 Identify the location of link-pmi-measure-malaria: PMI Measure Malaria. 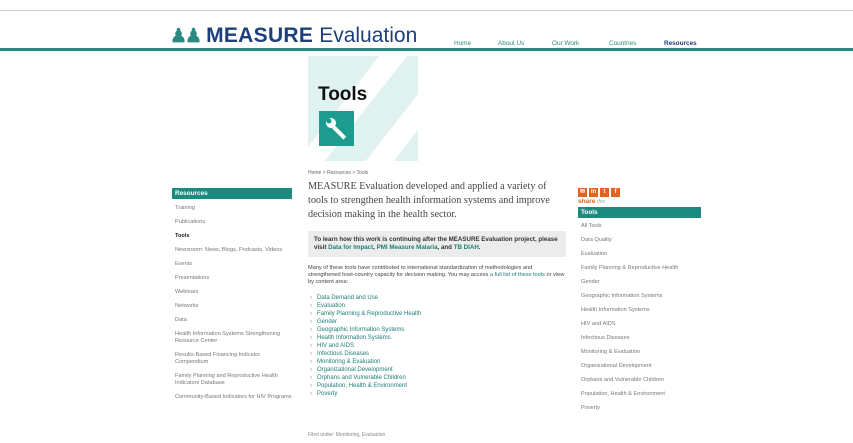
(407, 247).